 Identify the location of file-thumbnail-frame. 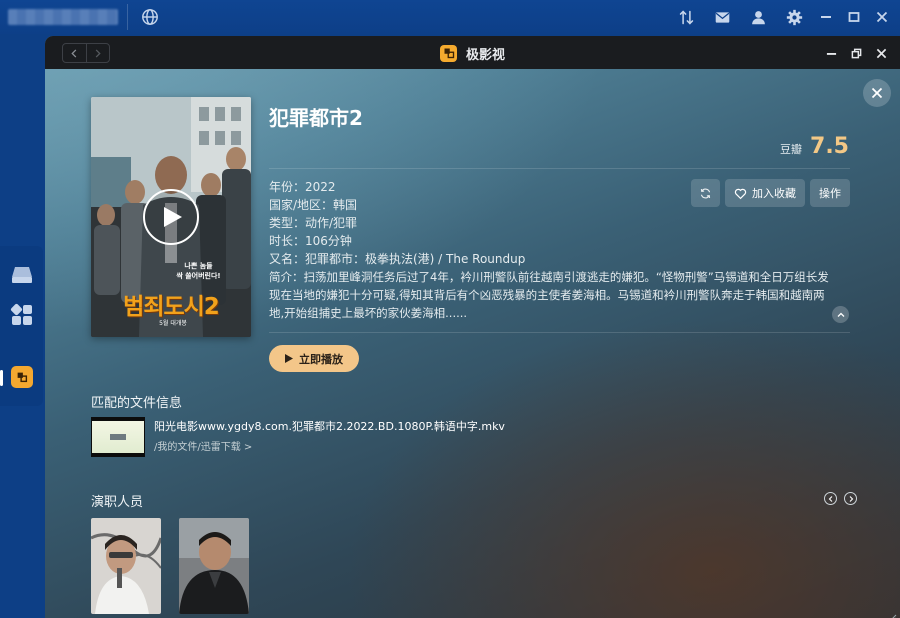
(118, 437).